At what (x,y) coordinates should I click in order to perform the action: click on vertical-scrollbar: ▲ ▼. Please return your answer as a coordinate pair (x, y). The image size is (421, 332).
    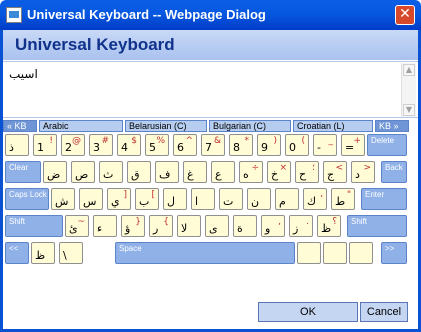
    Looking at the image, I should click on (408, 90).